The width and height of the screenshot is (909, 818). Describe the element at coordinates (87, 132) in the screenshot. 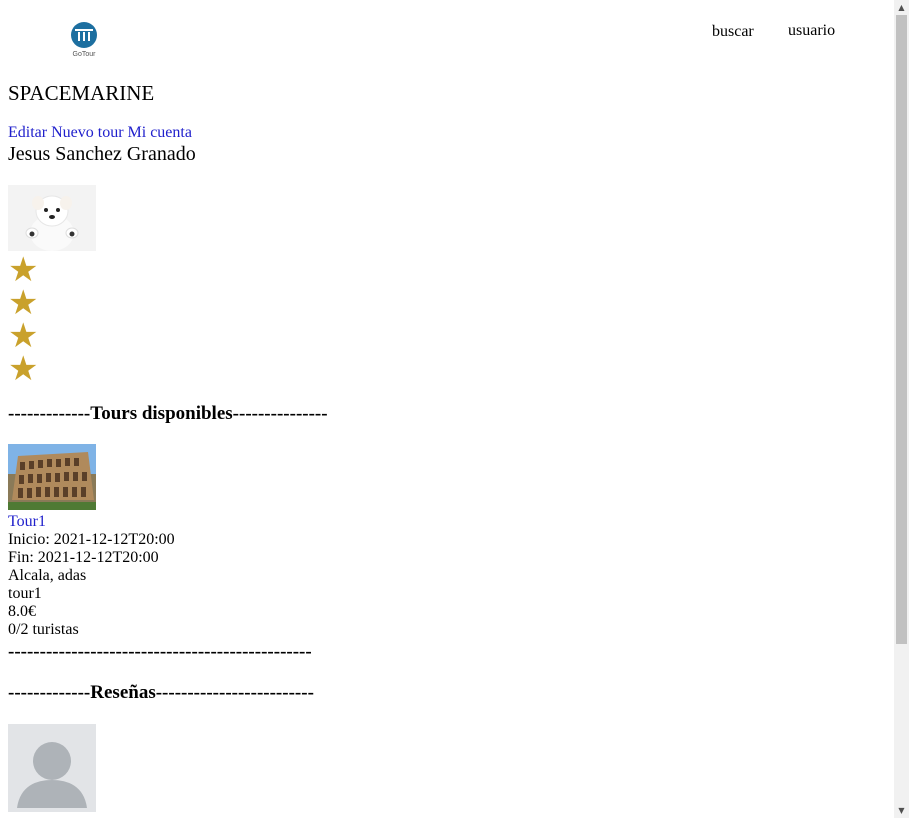

I see `nuevo-tour-link: Nuevo tour` at that location.